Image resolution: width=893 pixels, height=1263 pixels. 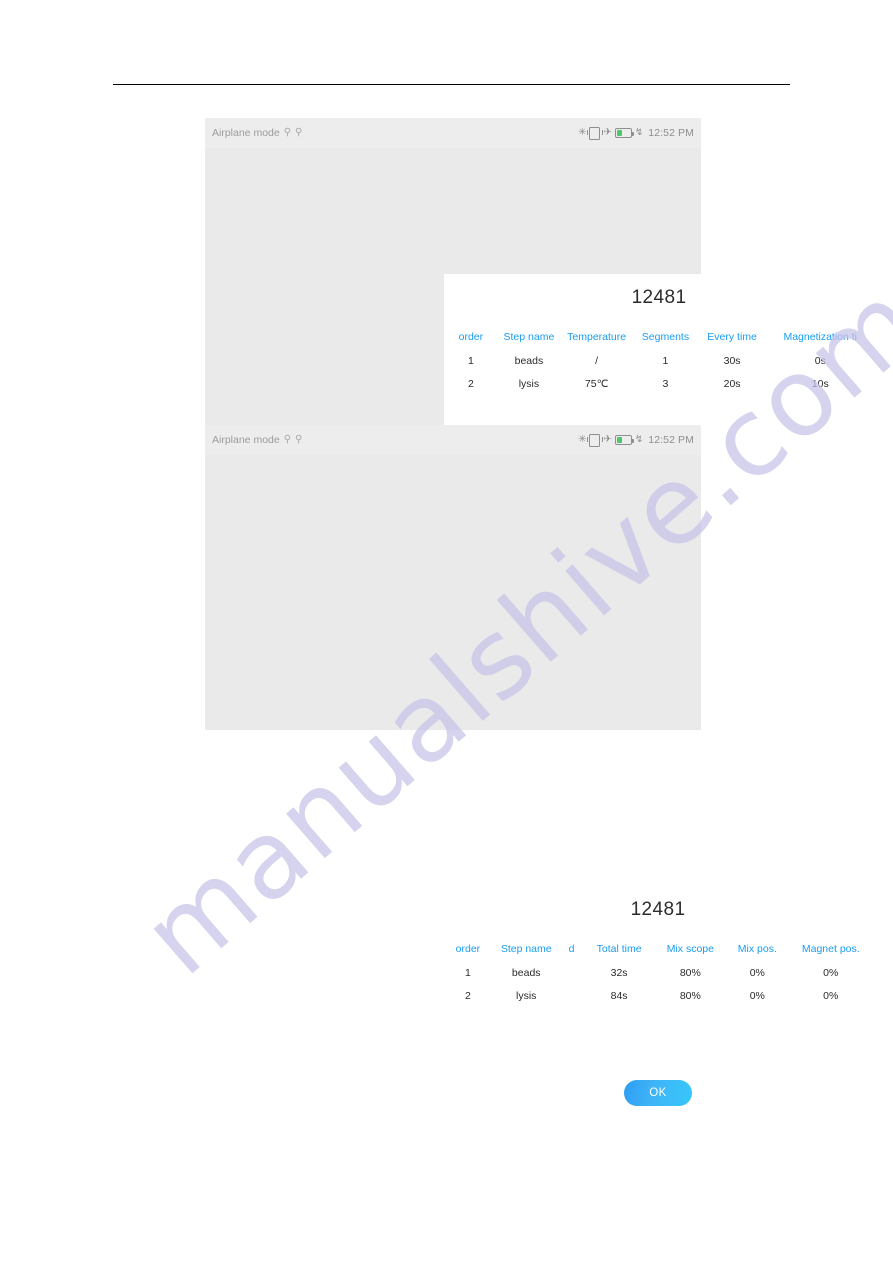 What do you see at coordinates (596, 384) in the screenshot?
I see `cell-temperature: 75℃` at bounding box center [596, 384].